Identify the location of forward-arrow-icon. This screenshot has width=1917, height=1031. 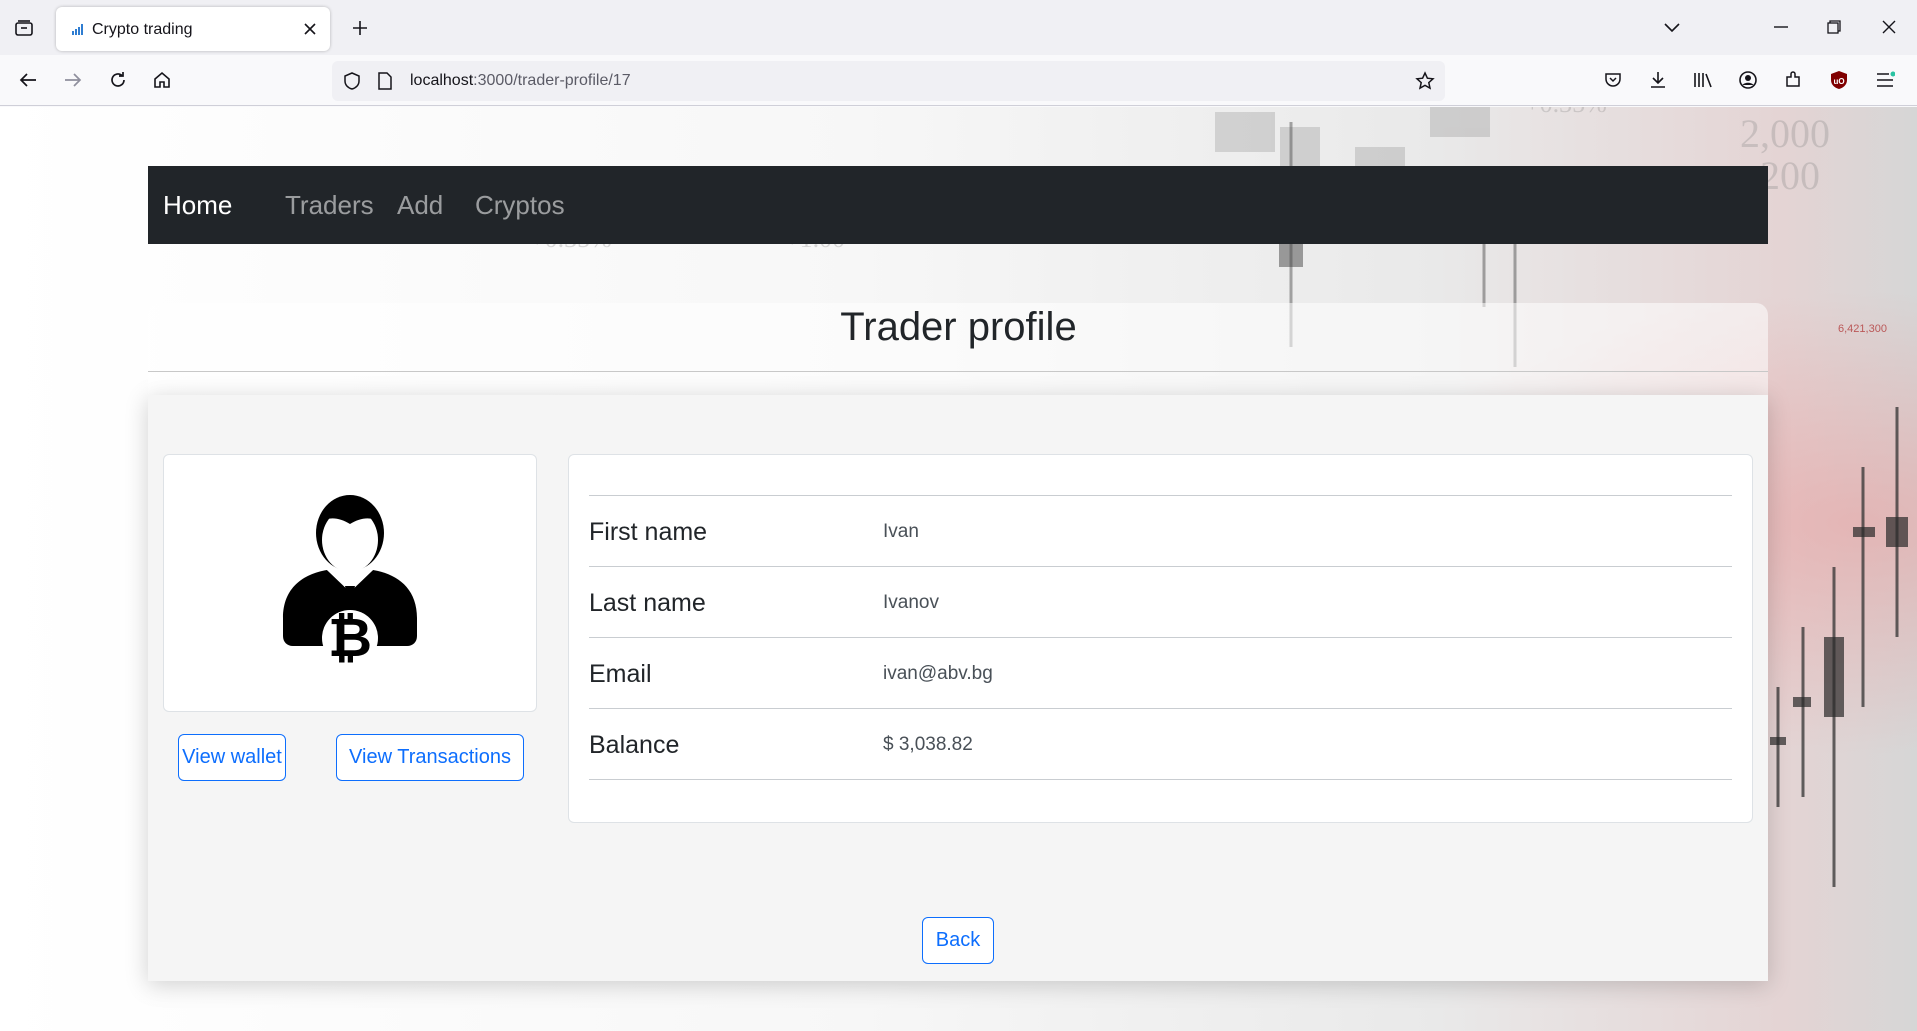
(73, 80).